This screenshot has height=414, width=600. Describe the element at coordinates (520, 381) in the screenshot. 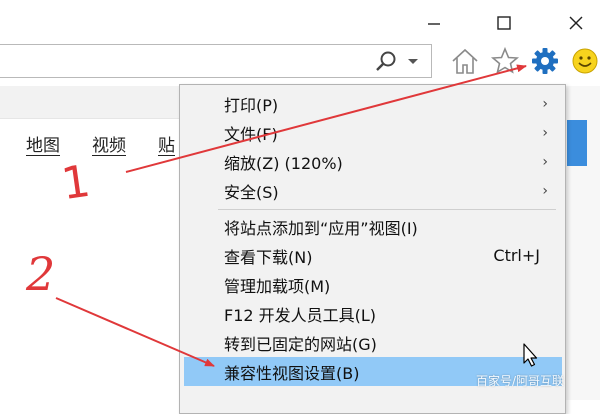

I see `watermark: 百家号/阿哥互联` at that location.